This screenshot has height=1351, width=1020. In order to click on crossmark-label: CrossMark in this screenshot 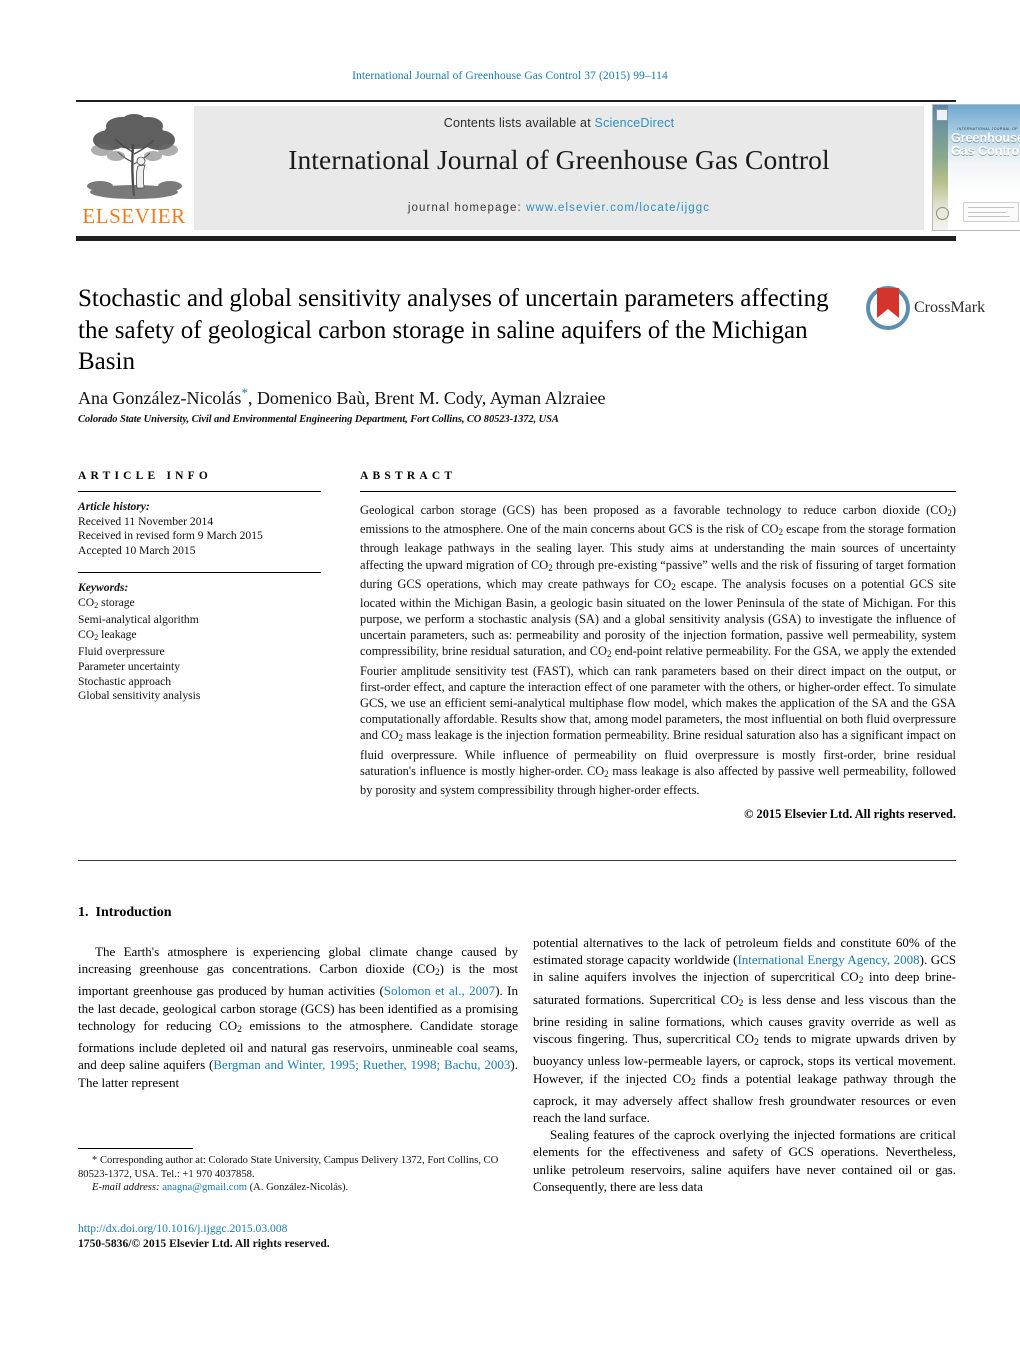, I will do `click(950, 307)`.